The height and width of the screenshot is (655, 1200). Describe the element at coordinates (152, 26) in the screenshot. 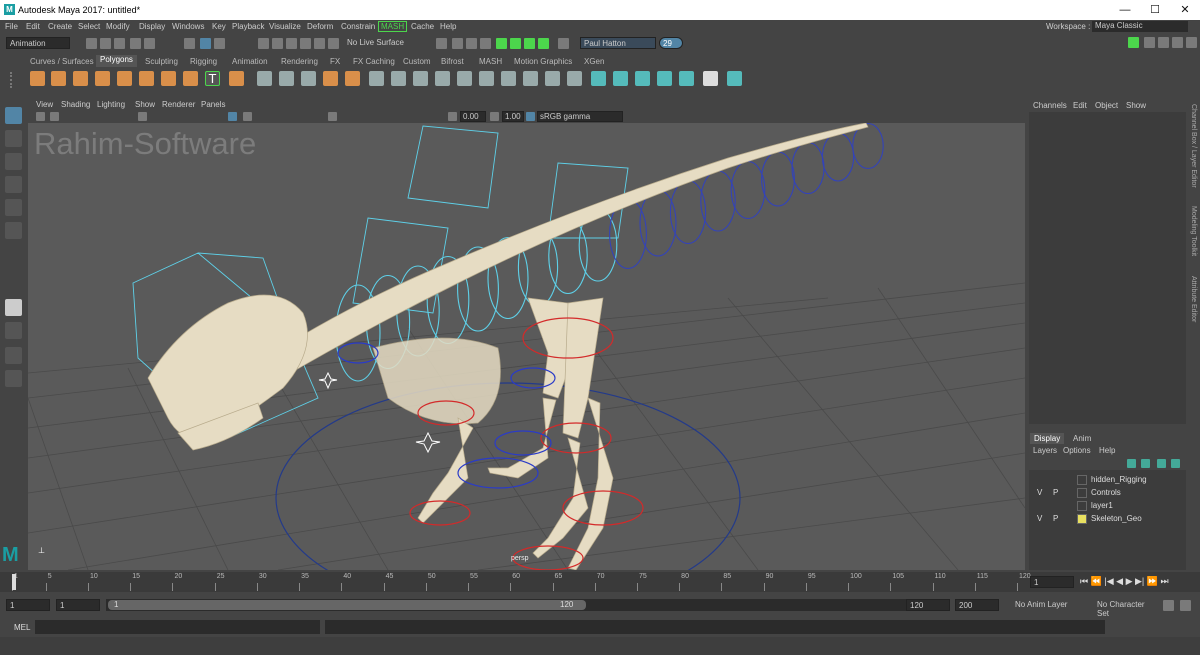

I see `menu-display: Display` at that location.